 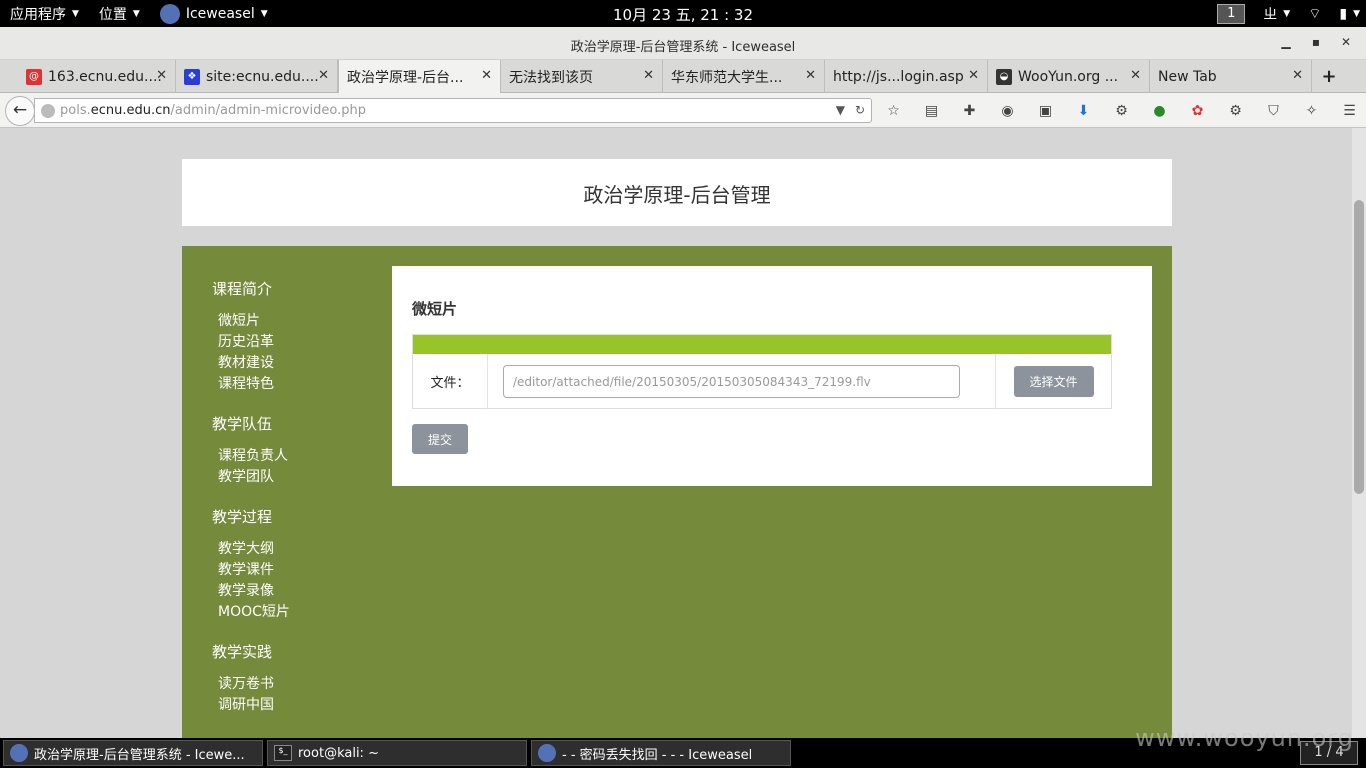 I want to click on bookmarks-menu-icon: ▤, so click(x=931, y=110).